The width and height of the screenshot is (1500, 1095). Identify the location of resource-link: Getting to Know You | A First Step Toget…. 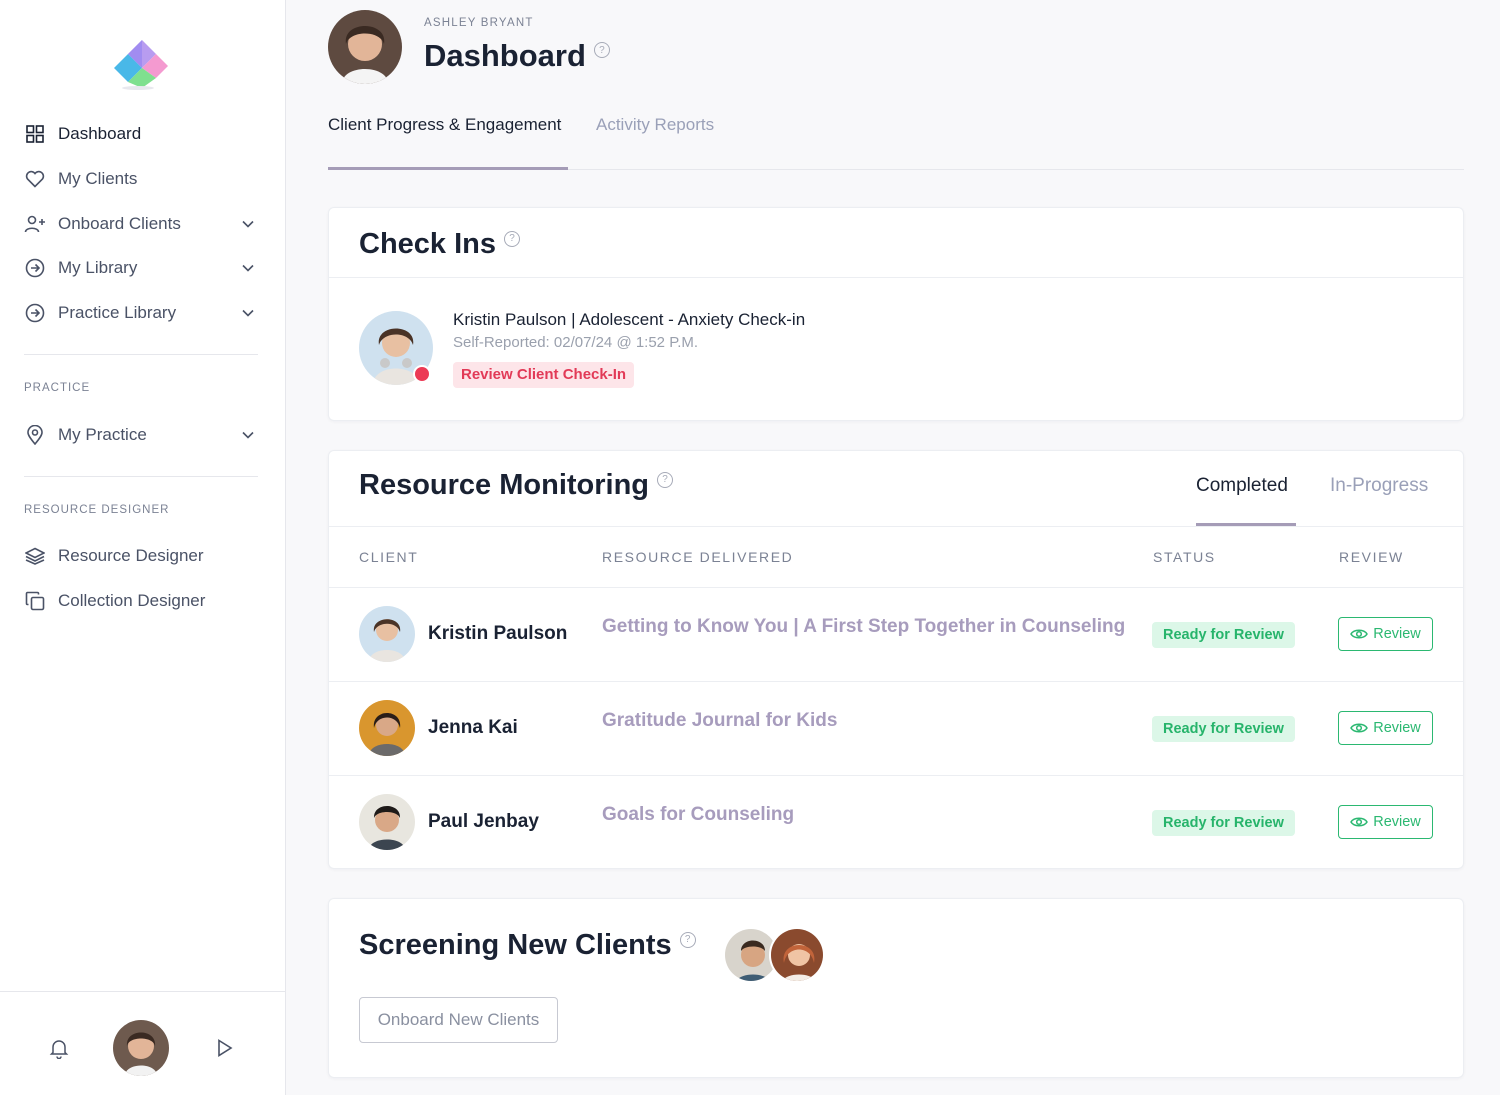
(863, 627).